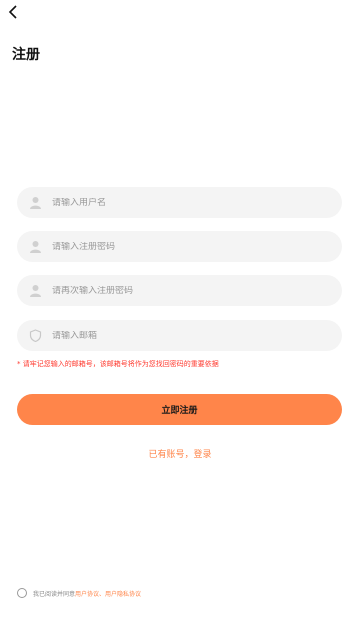  I want to click on email-warning: * 请牢记您输入的邮箱号，该邮箱号将作为您找回密码的重要依据, so click(118, 364).